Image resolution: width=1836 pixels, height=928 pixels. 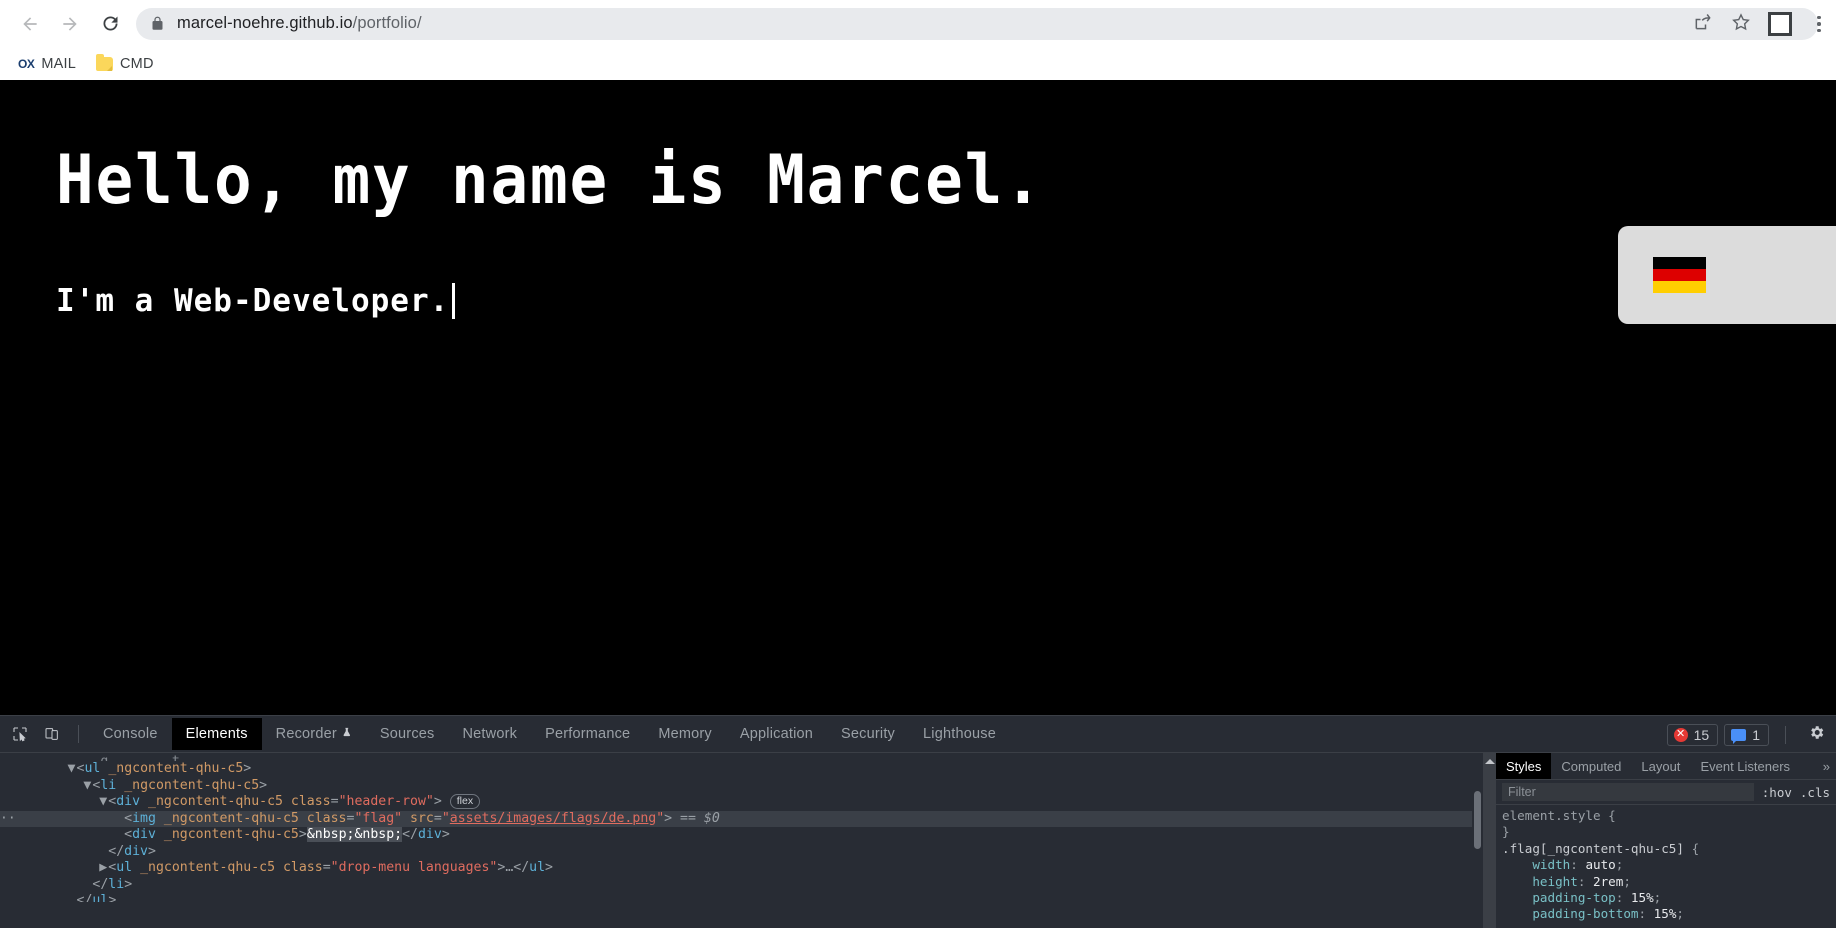 What do you see at coordinates (20, 734) in the screenshot?
I see `inspect-element-icon` at bounding box center [20, 734].